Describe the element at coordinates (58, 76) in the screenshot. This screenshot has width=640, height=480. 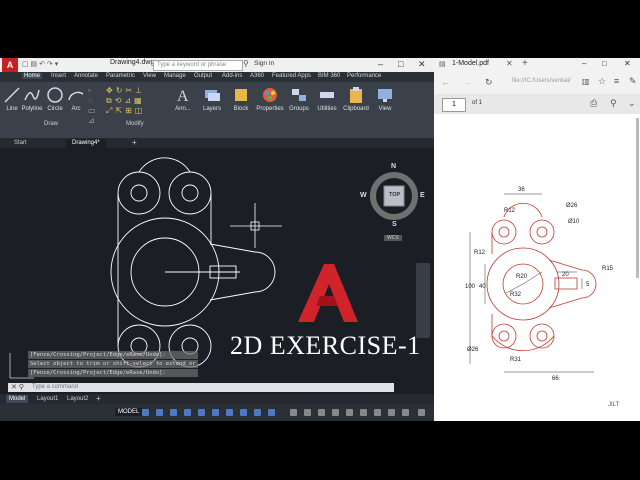
I see `ribbon-tab-insert: Insert` at that location.